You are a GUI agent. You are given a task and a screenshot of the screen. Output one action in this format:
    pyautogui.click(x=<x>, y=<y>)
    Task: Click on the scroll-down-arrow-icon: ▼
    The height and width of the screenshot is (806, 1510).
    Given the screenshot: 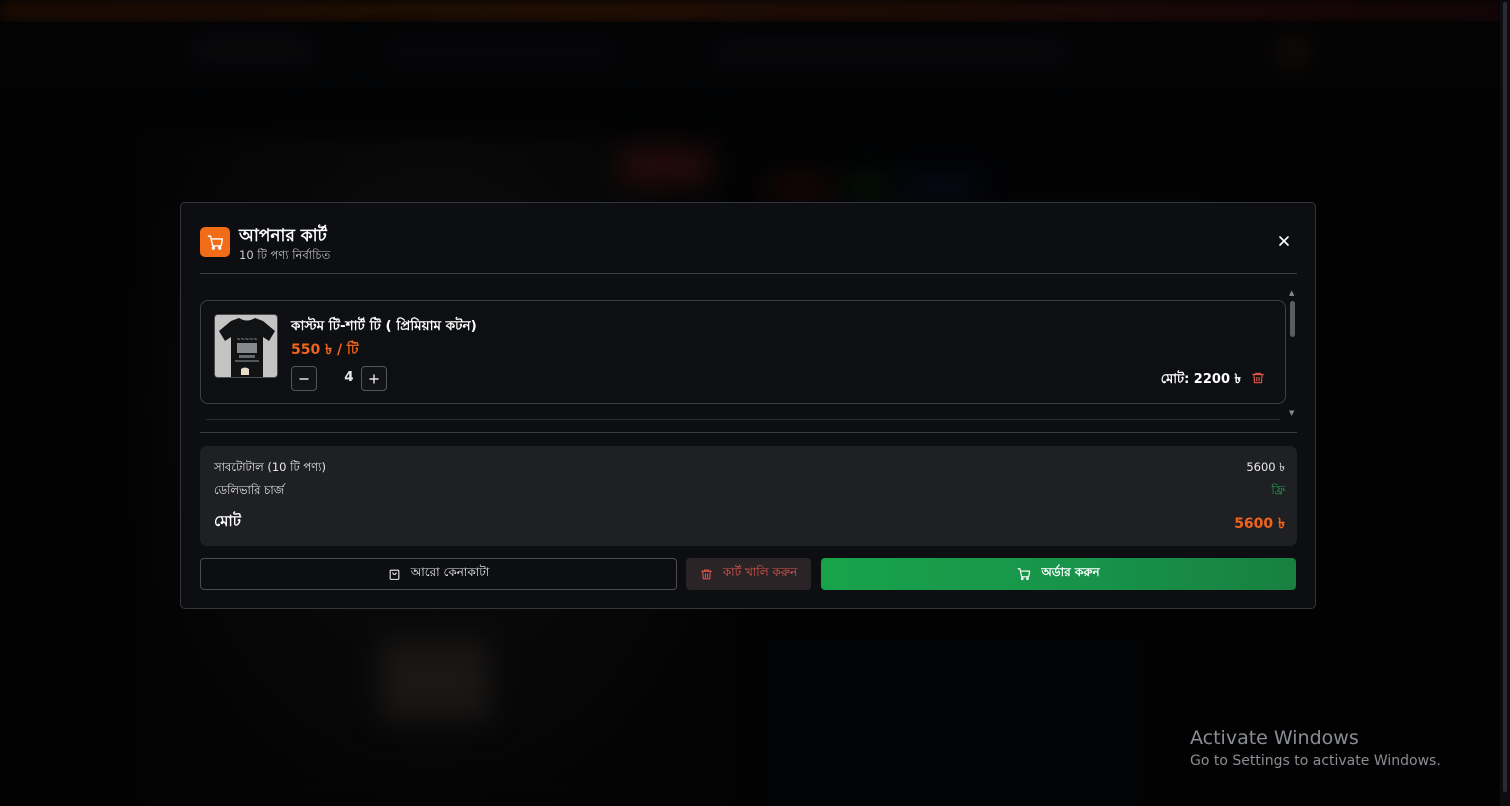 What is the action you would take?
    pyautogui.click(x=1291, y=413)
    